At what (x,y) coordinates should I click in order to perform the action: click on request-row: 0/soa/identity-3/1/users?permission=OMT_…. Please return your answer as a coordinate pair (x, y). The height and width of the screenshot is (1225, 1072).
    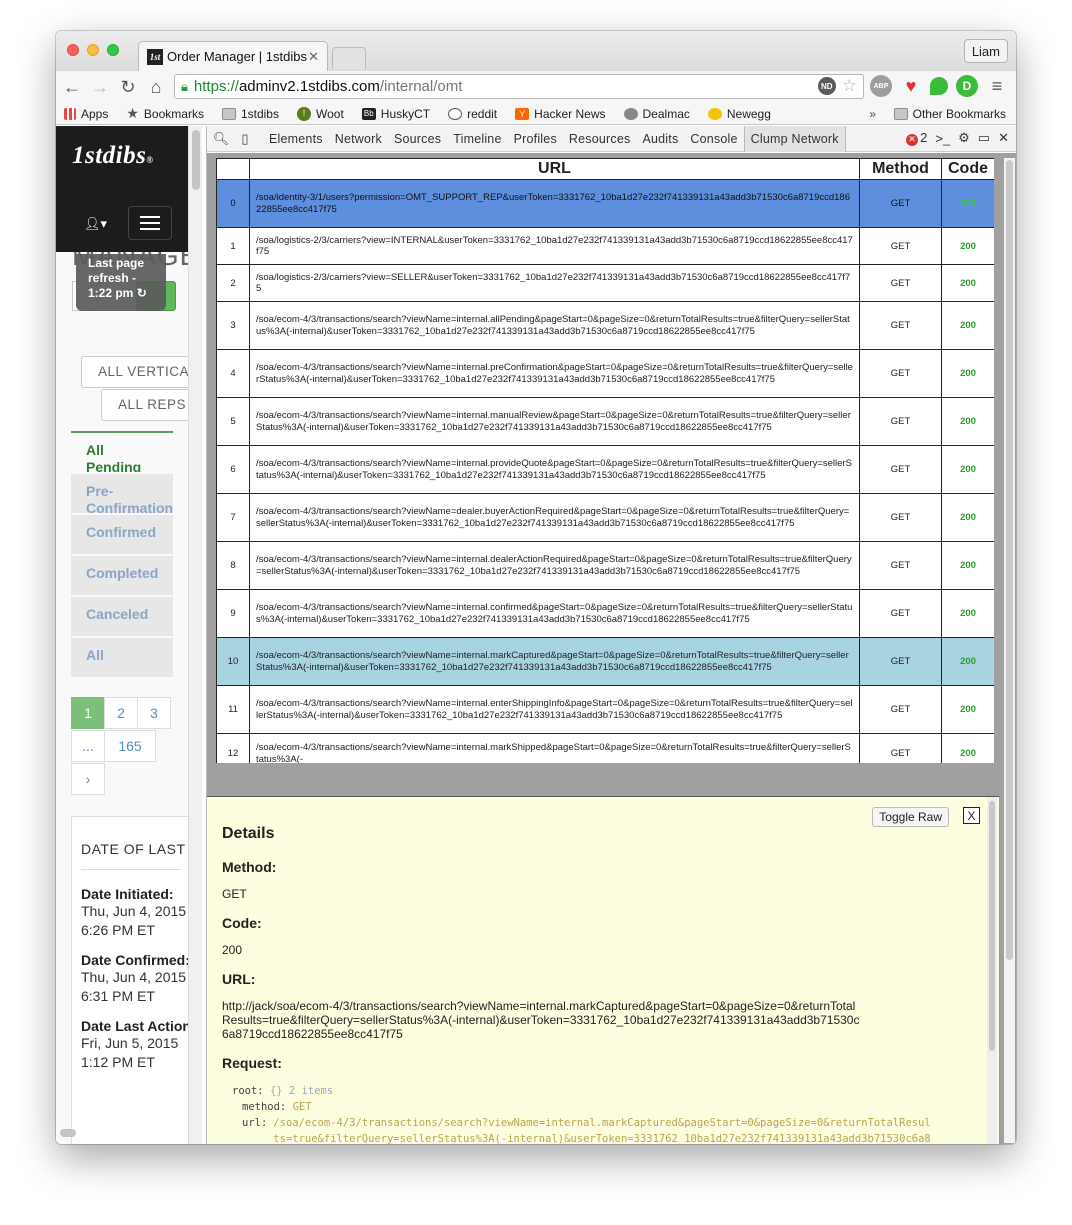
    Looking at the image, I should click on (605, 203).